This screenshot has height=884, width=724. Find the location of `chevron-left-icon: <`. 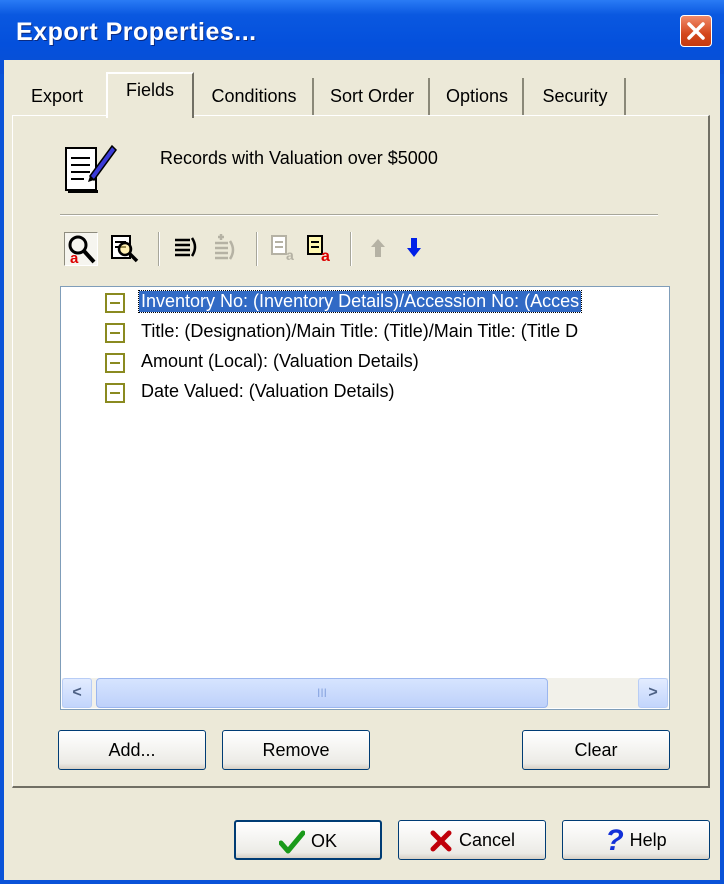

chevron-left-icon: < is located at coordinates (77, 692).